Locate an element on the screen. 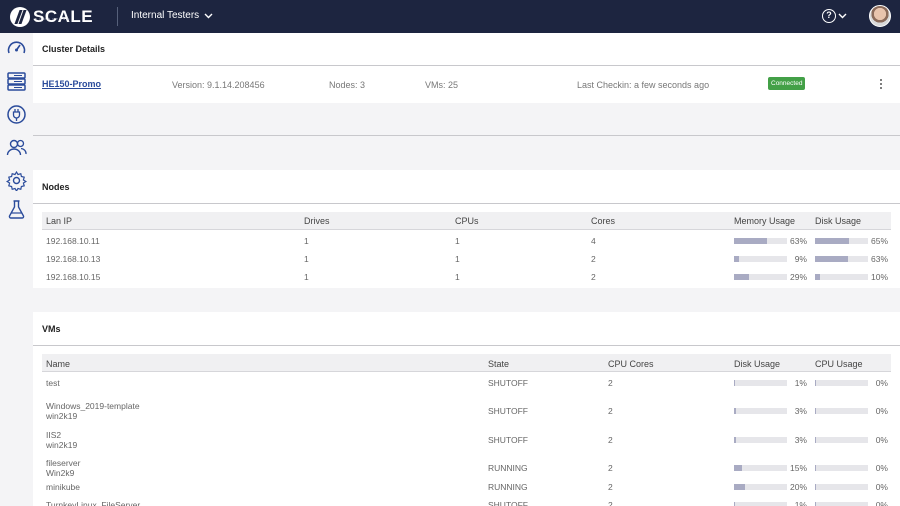 This screenshot has height=506, width=900. column-header-cpu-cores: CPU Cores is located at coordinates (631, 364).